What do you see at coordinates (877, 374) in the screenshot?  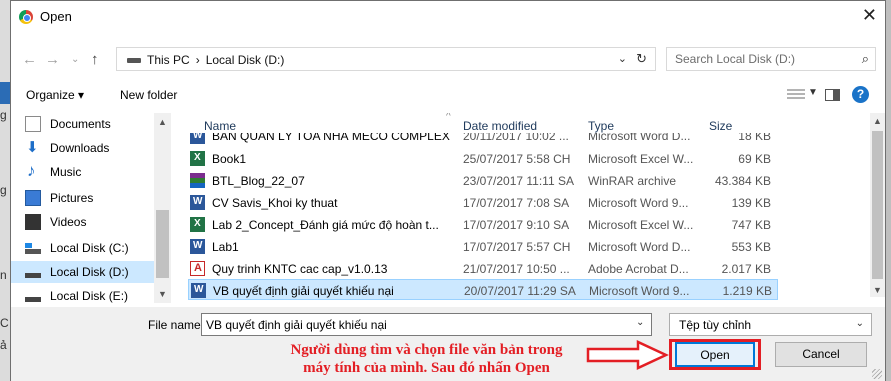 I see `resize-grip-icon` at bounding box center [877, 374].